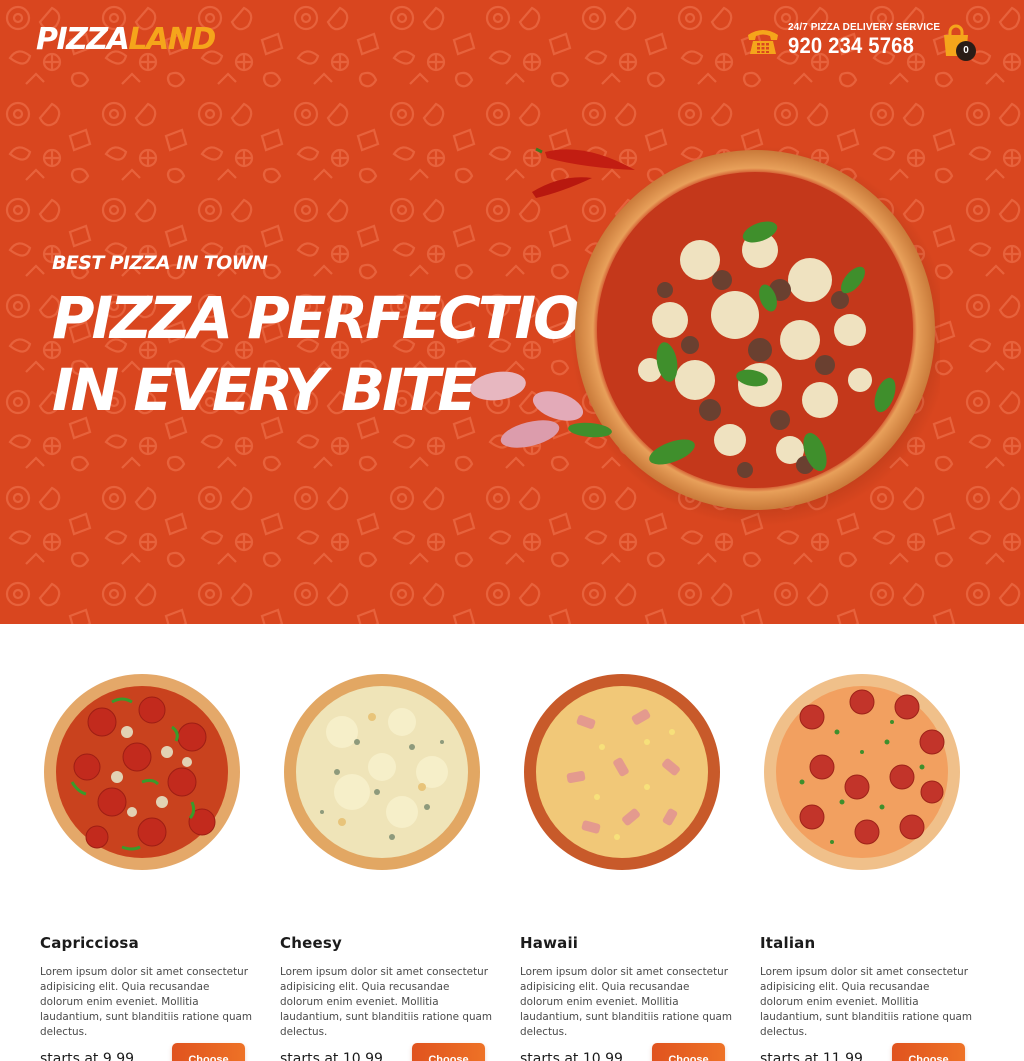  What do you see at coordinates (811, 1056) in the screenshot?
I see `pizza-price: starts at 11.99` at bounding box center [811, 1056].